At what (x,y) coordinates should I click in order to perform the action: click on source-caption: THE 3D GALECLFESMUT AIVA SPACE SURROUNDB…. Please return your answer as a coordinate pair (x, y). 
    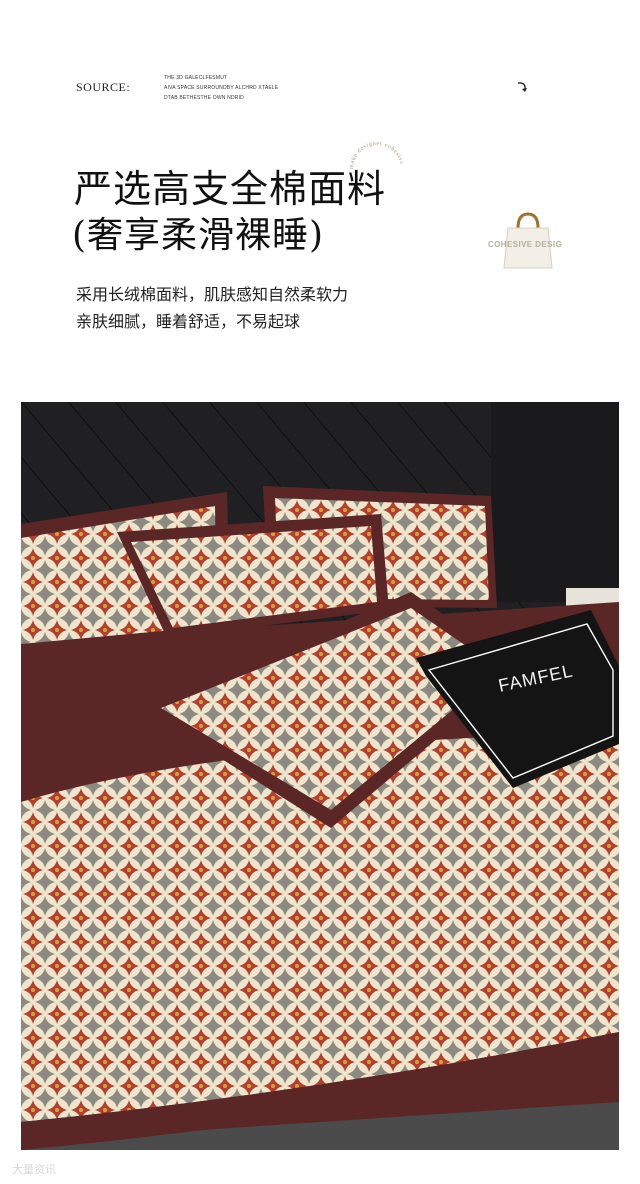
    Looking at the image, I should click on (221, 88).